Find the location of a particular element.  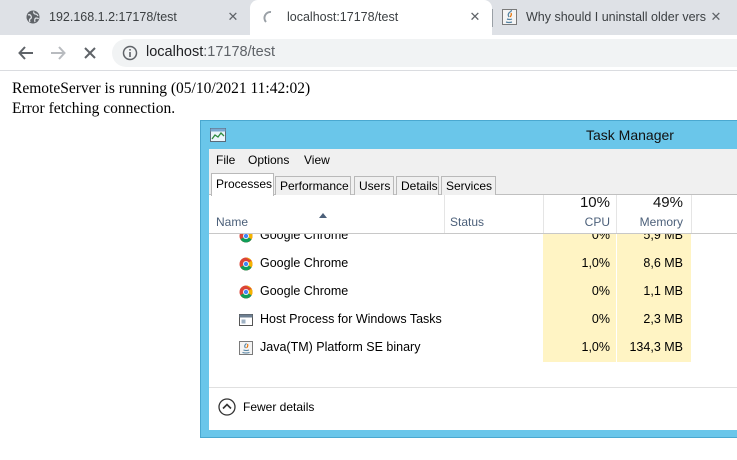

table-row: Host Process for Windows Tasks 0% 2,3 MB is located at coordinates (473, 320).